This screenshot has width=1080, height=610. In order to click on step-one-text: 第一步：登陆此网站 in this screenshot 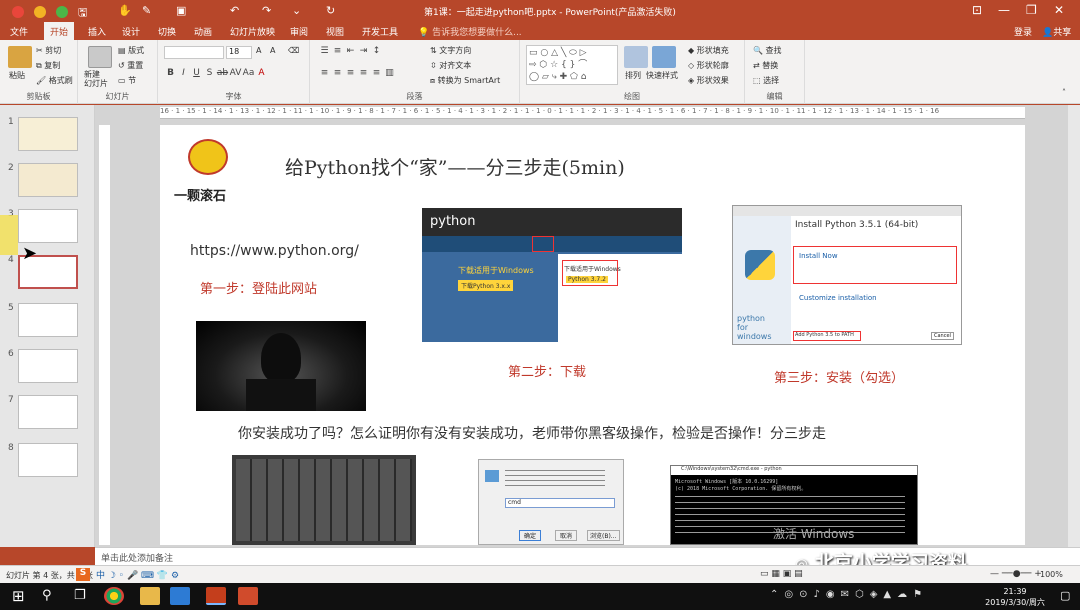, I will do `click(258, 287)`.